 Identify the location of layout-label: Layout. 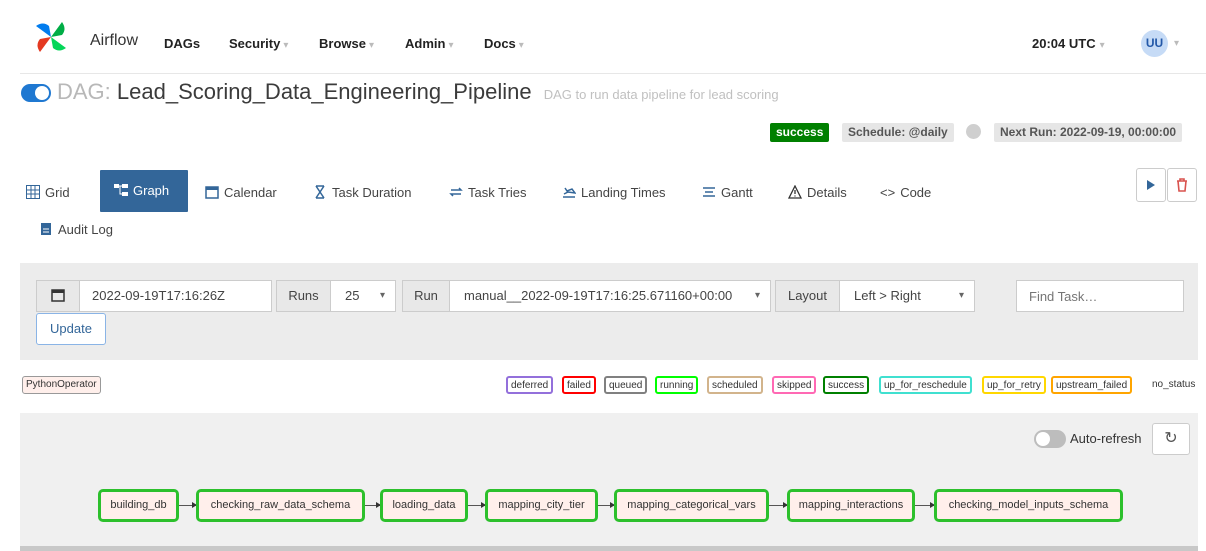
(807, 296).